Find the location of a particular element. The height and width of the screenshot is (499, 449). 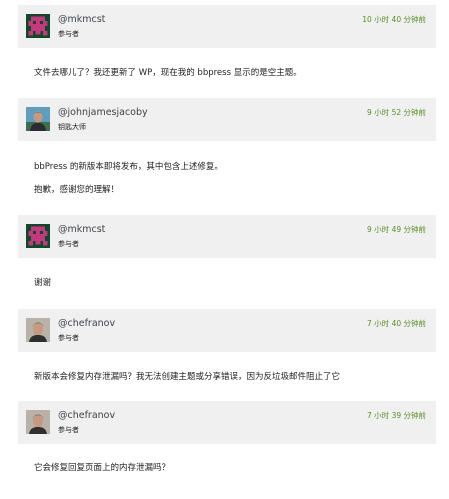

reply-content: 文件去哪儿了？我还更新了 WP，现在我的 bbpress 显示的是空主题。 is located at coordinates (229, 73).